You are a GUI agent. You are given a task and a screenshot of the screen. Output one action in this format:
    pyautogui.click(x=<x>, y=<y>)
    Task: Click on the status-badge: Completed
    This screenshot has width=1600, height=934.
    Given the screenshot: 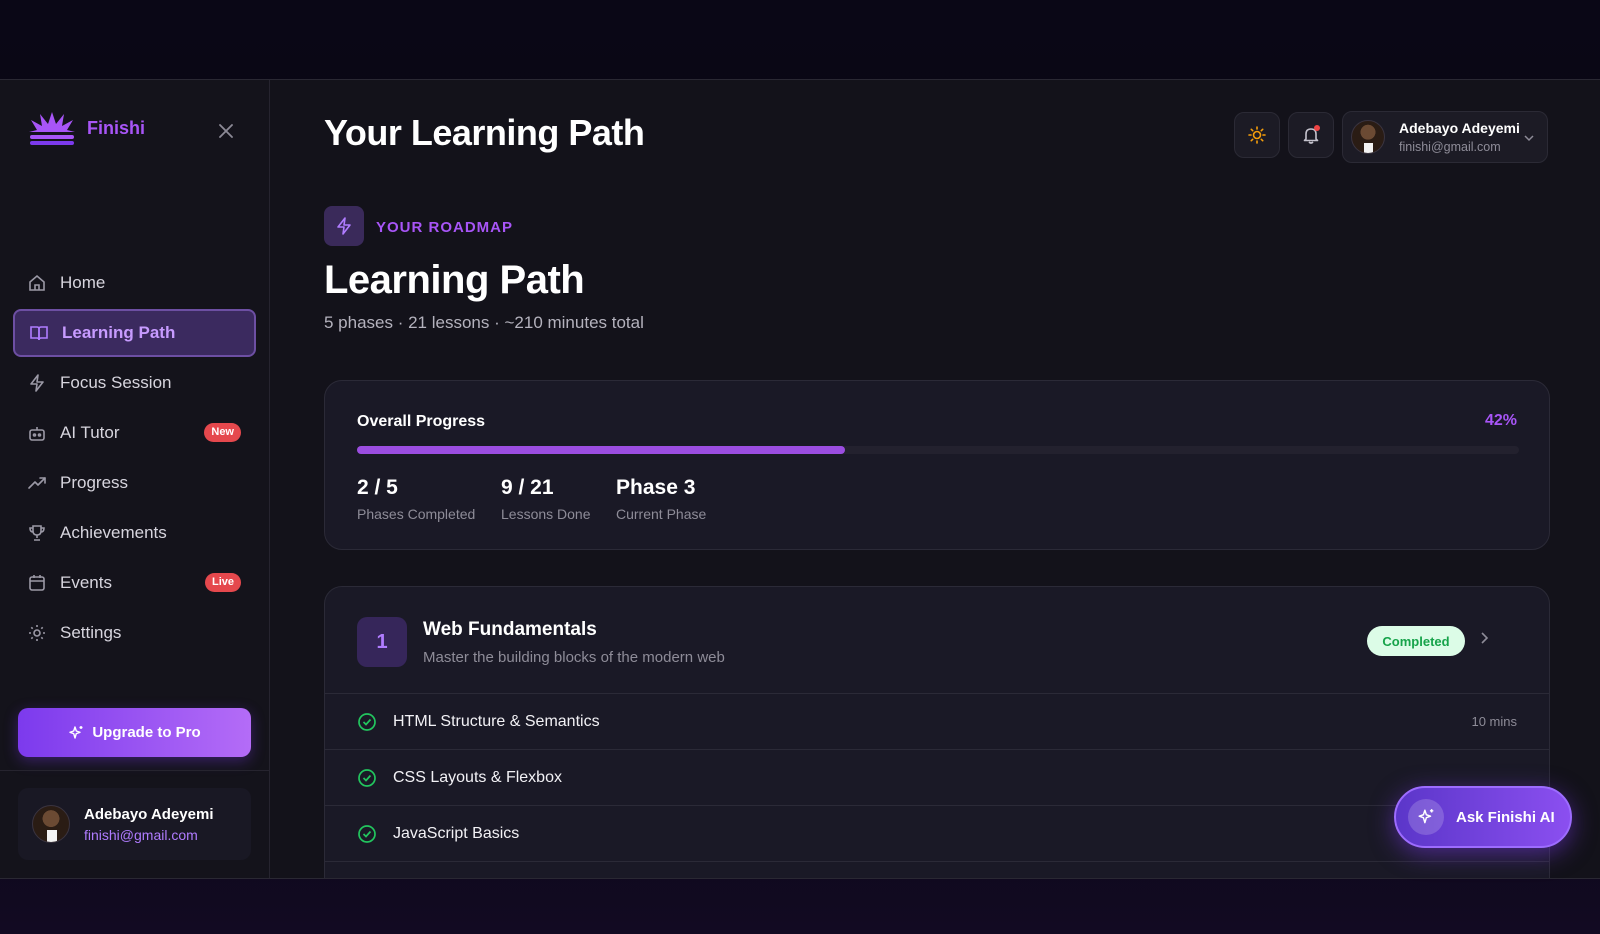 What is the action you would take?
    pyautogui.click(x=1416, y=641)
    